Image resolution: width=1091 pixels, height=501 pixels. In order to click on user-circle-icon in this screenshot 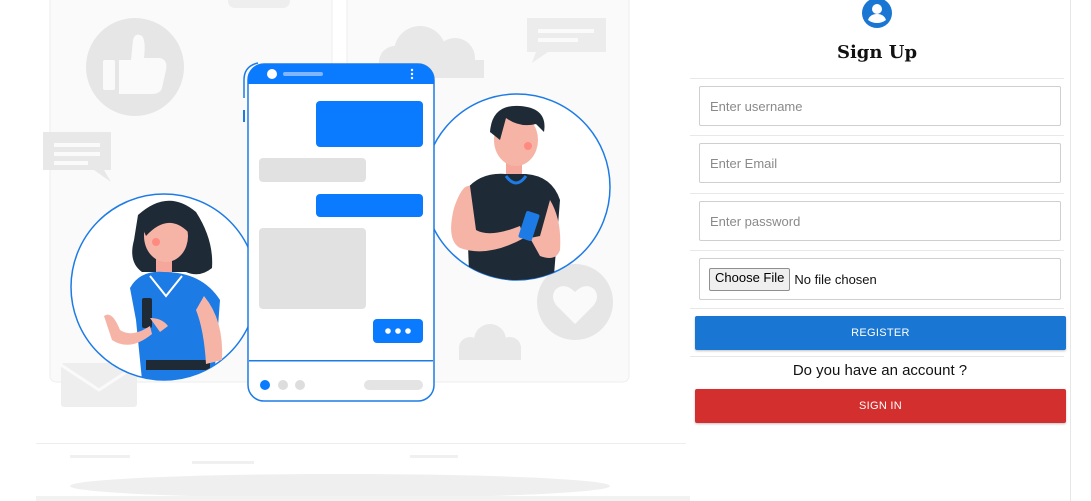, I will do `click(877, 14)`.